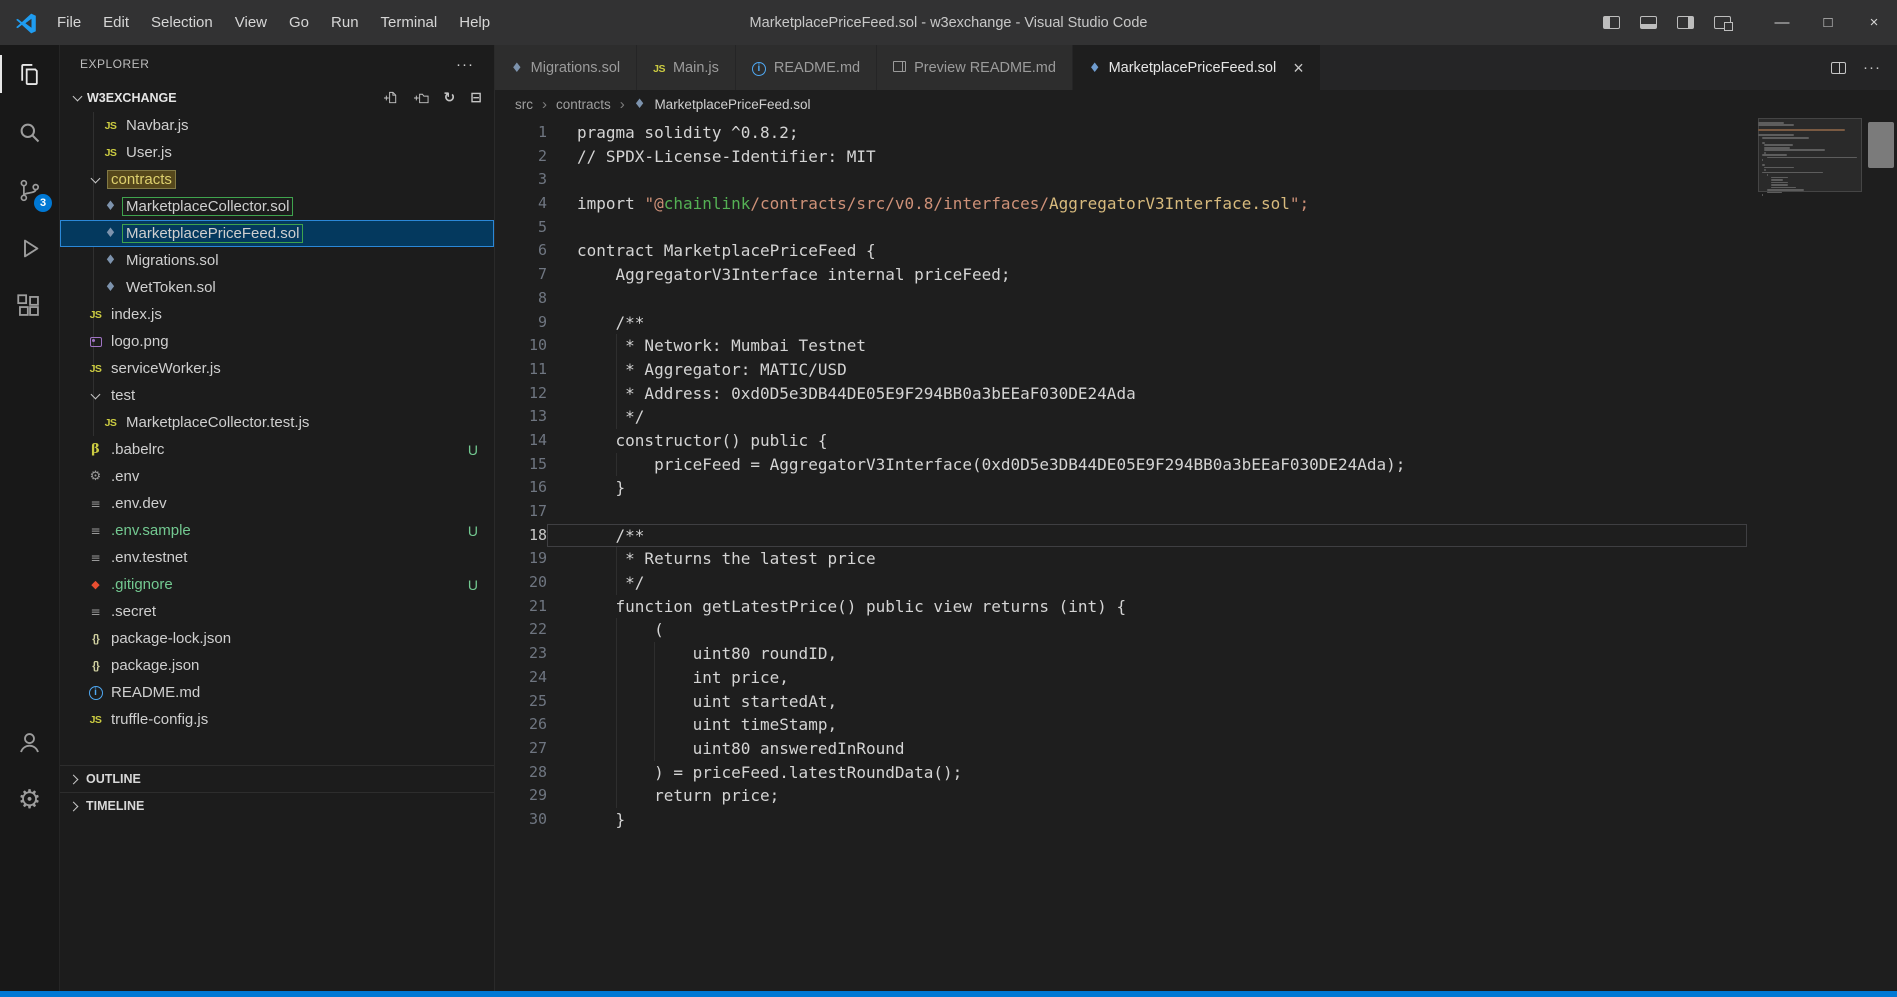 This screenshot has height=997, width=1897. Describe the element at coordinates (345, 22) in the screenshot. I see `menu-run: Run` at that location.